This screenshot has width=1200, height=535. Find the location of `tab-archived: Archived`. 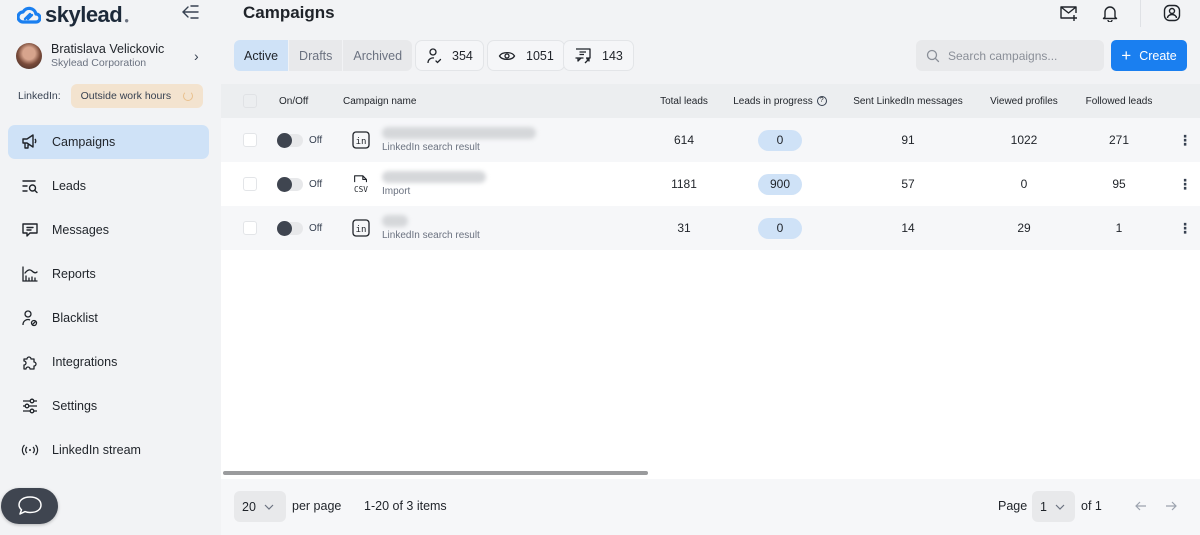

tab-archived: Archived is located at coordinates (378, 55).